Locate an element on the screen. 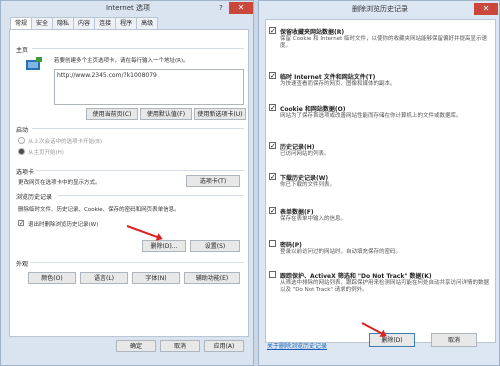 This screenshot has height=366, width=500. cookies-checkbox: ✓ is located at coordinates (272, 108).